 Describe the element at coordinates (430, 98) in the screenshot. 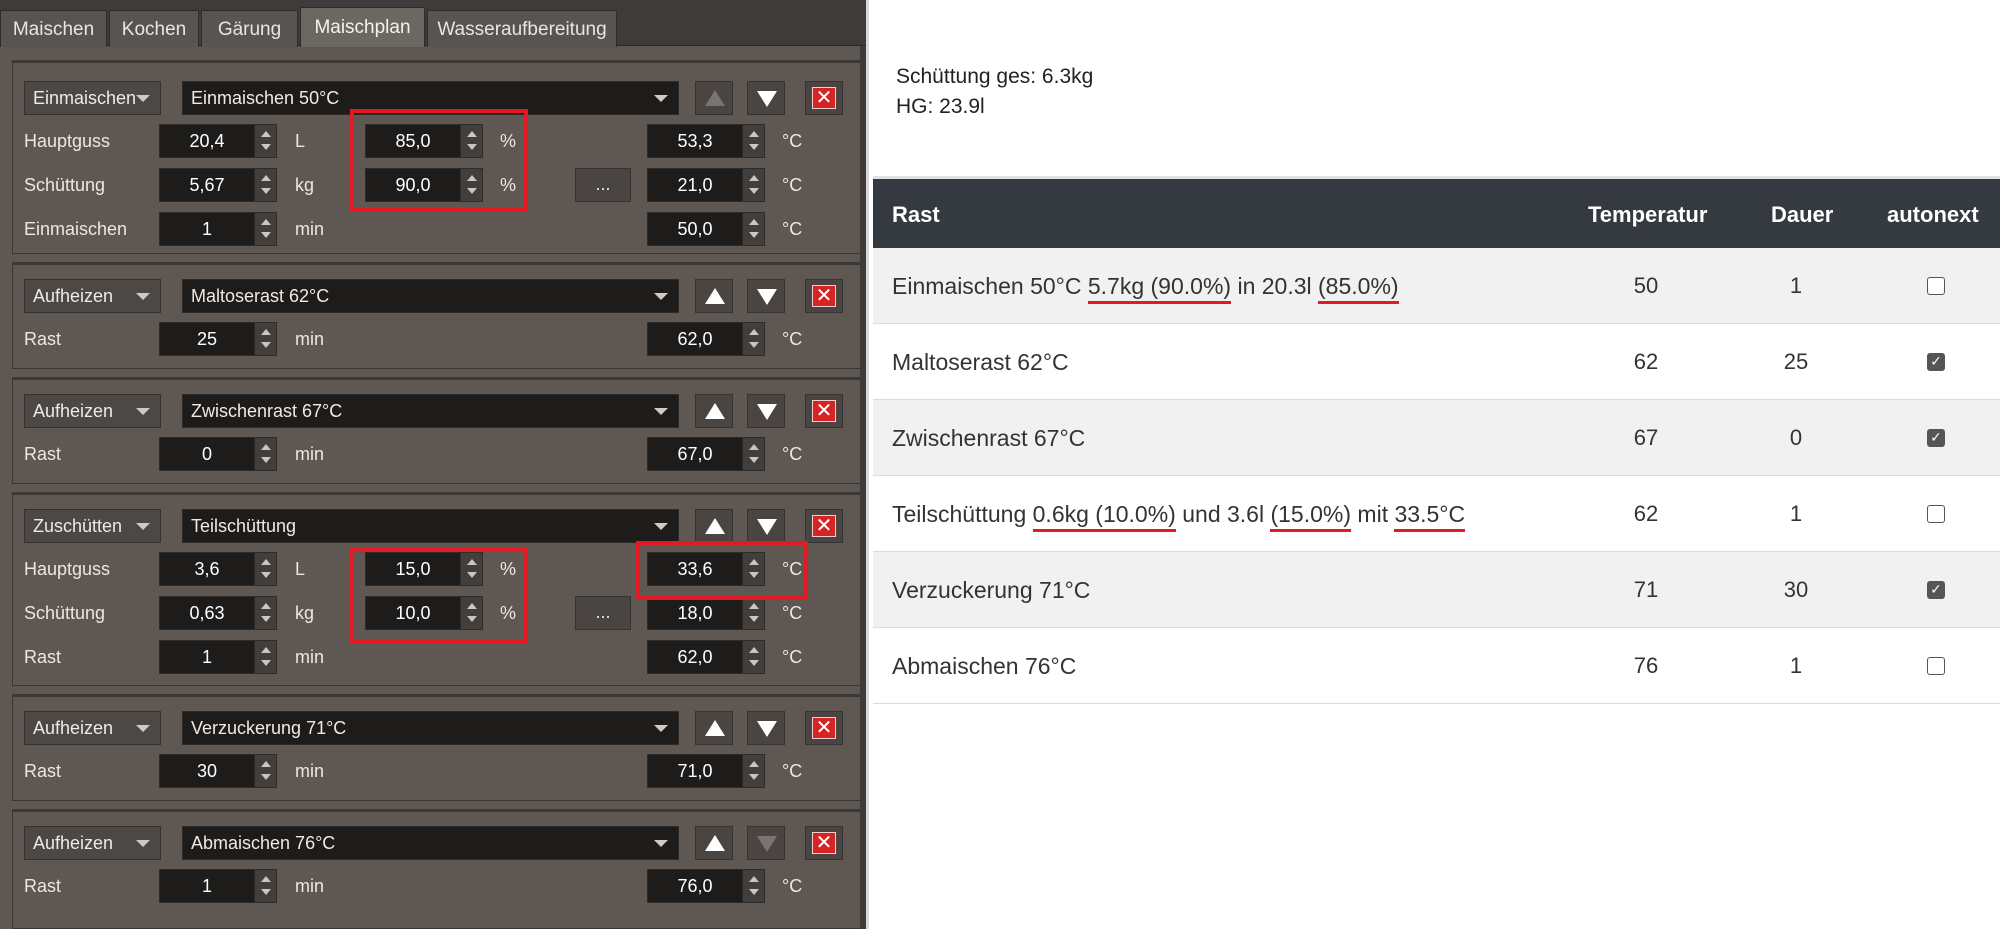

I see `step-name-combo: Einmaischen 50°C` at that location.